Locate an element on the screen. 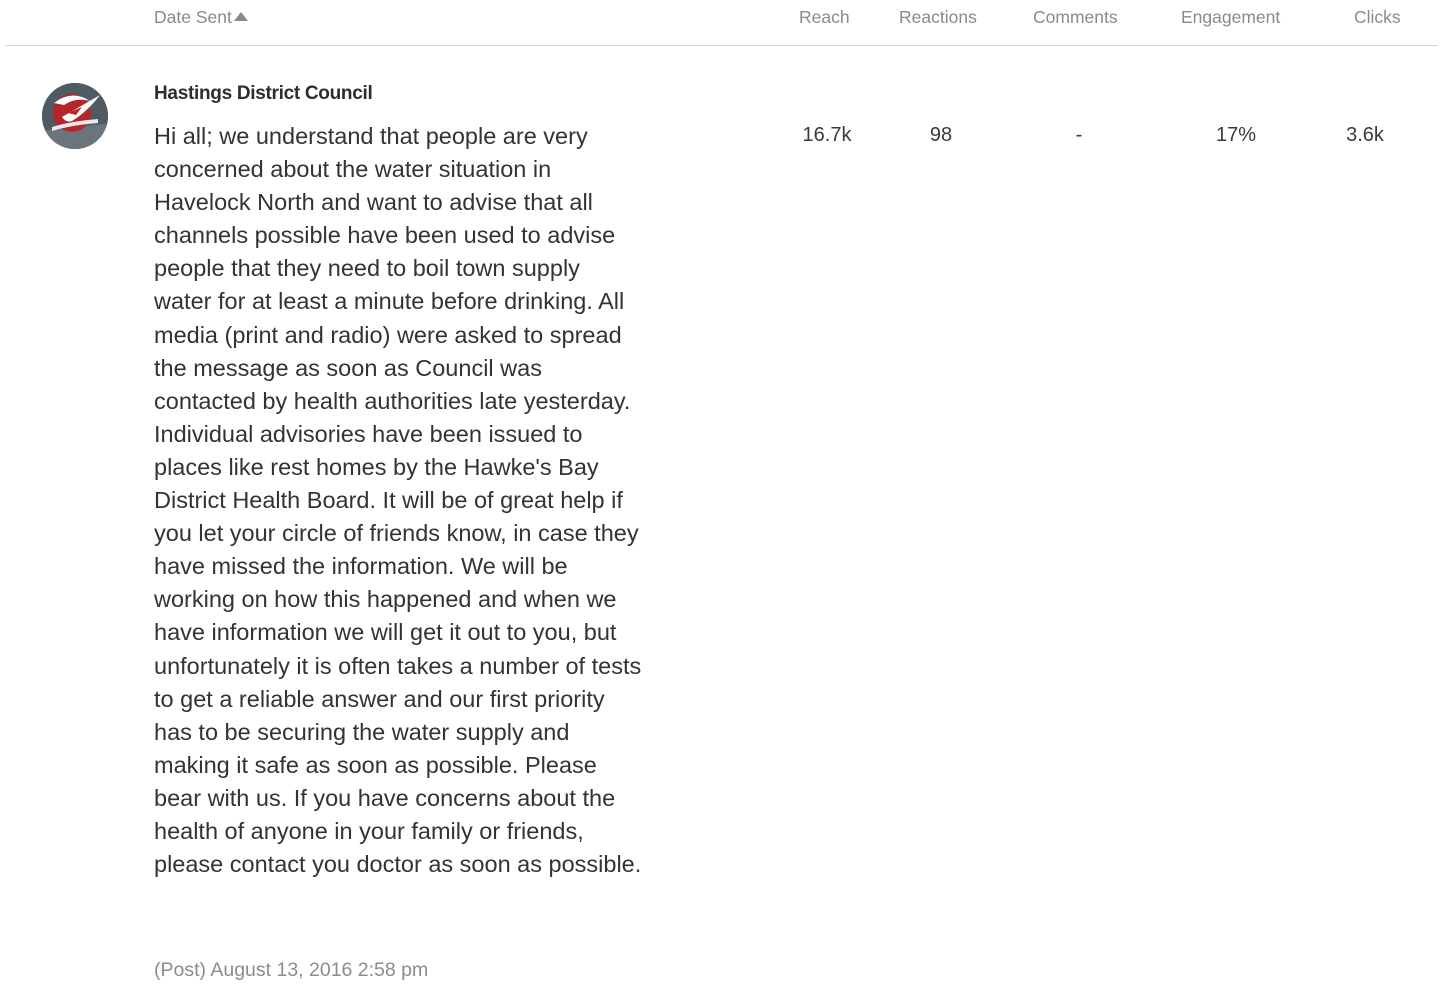  column-header-reach: Reach is located at coordinates (824, 17).